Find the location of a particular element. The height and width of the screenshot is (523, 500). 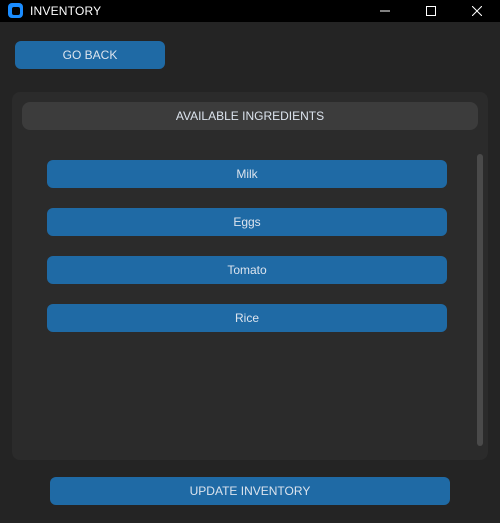

close-icon is located at coordinates (477, 11).